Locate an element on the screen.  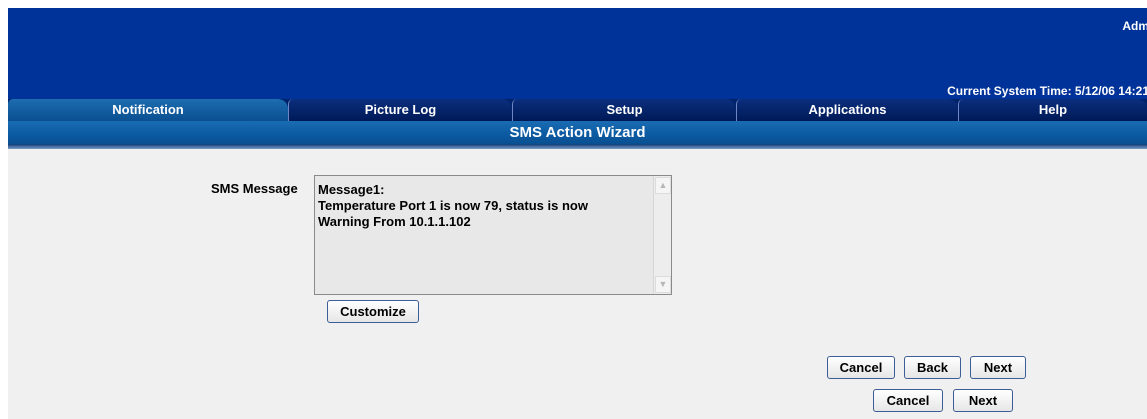
tab-label: Picture Log is located at coordinates (400, 109).